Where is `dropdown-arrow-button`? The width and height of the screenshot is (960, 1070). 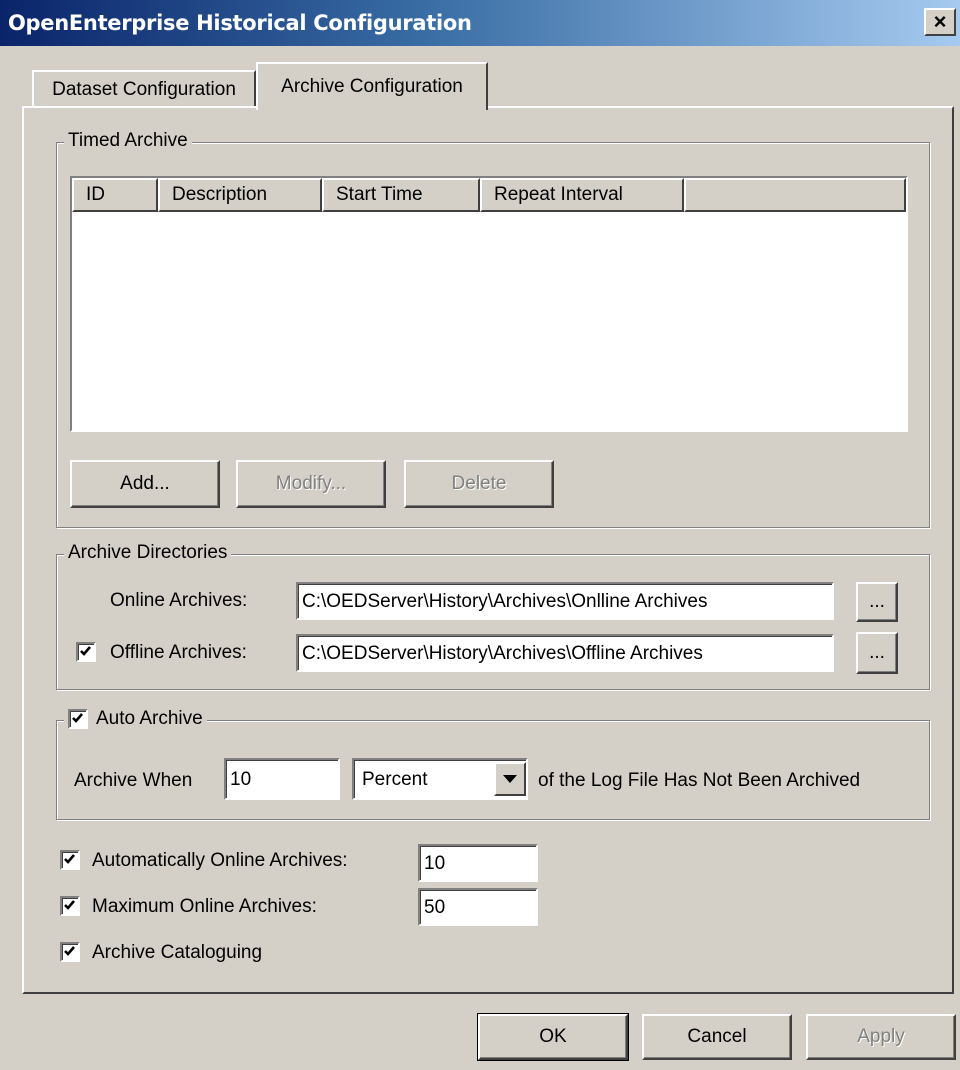 dropdown-arrow-button is located at coordinates (510, 779).